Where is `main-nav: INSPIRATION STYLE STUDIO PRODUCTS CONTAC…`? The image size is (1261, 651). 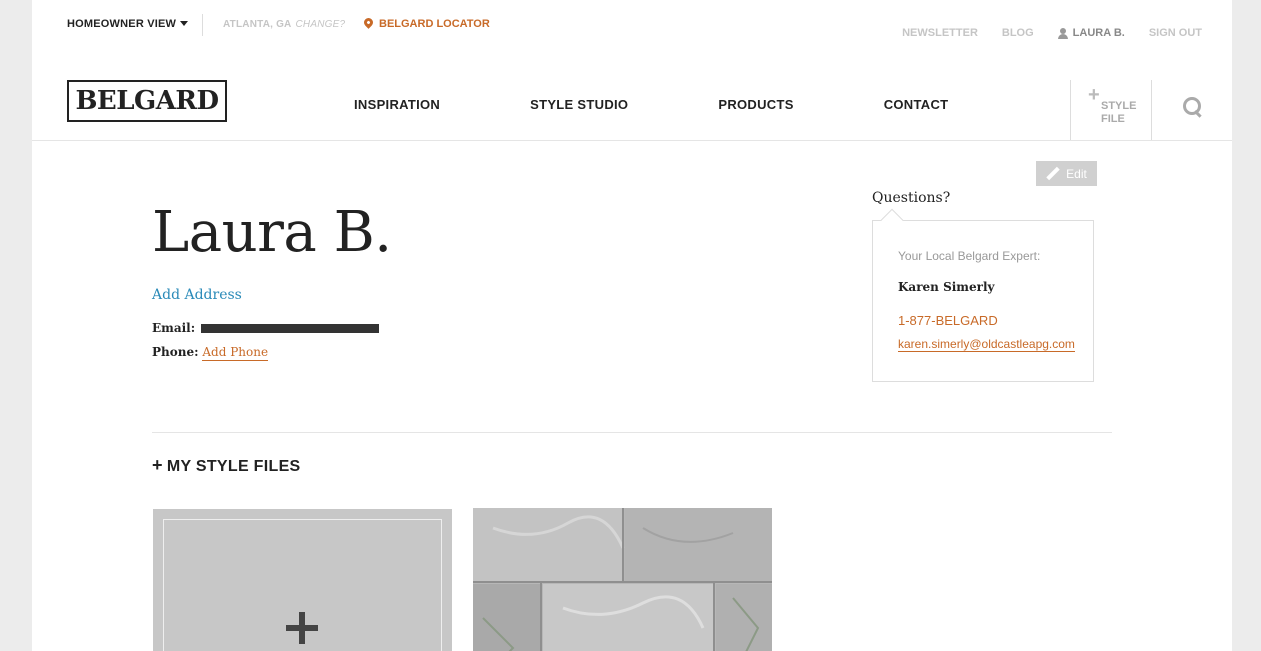
main-nav: INSPIRATION STYLE STUDIO PRODUCTS CONTAC… is located at coordinates (696, 104).